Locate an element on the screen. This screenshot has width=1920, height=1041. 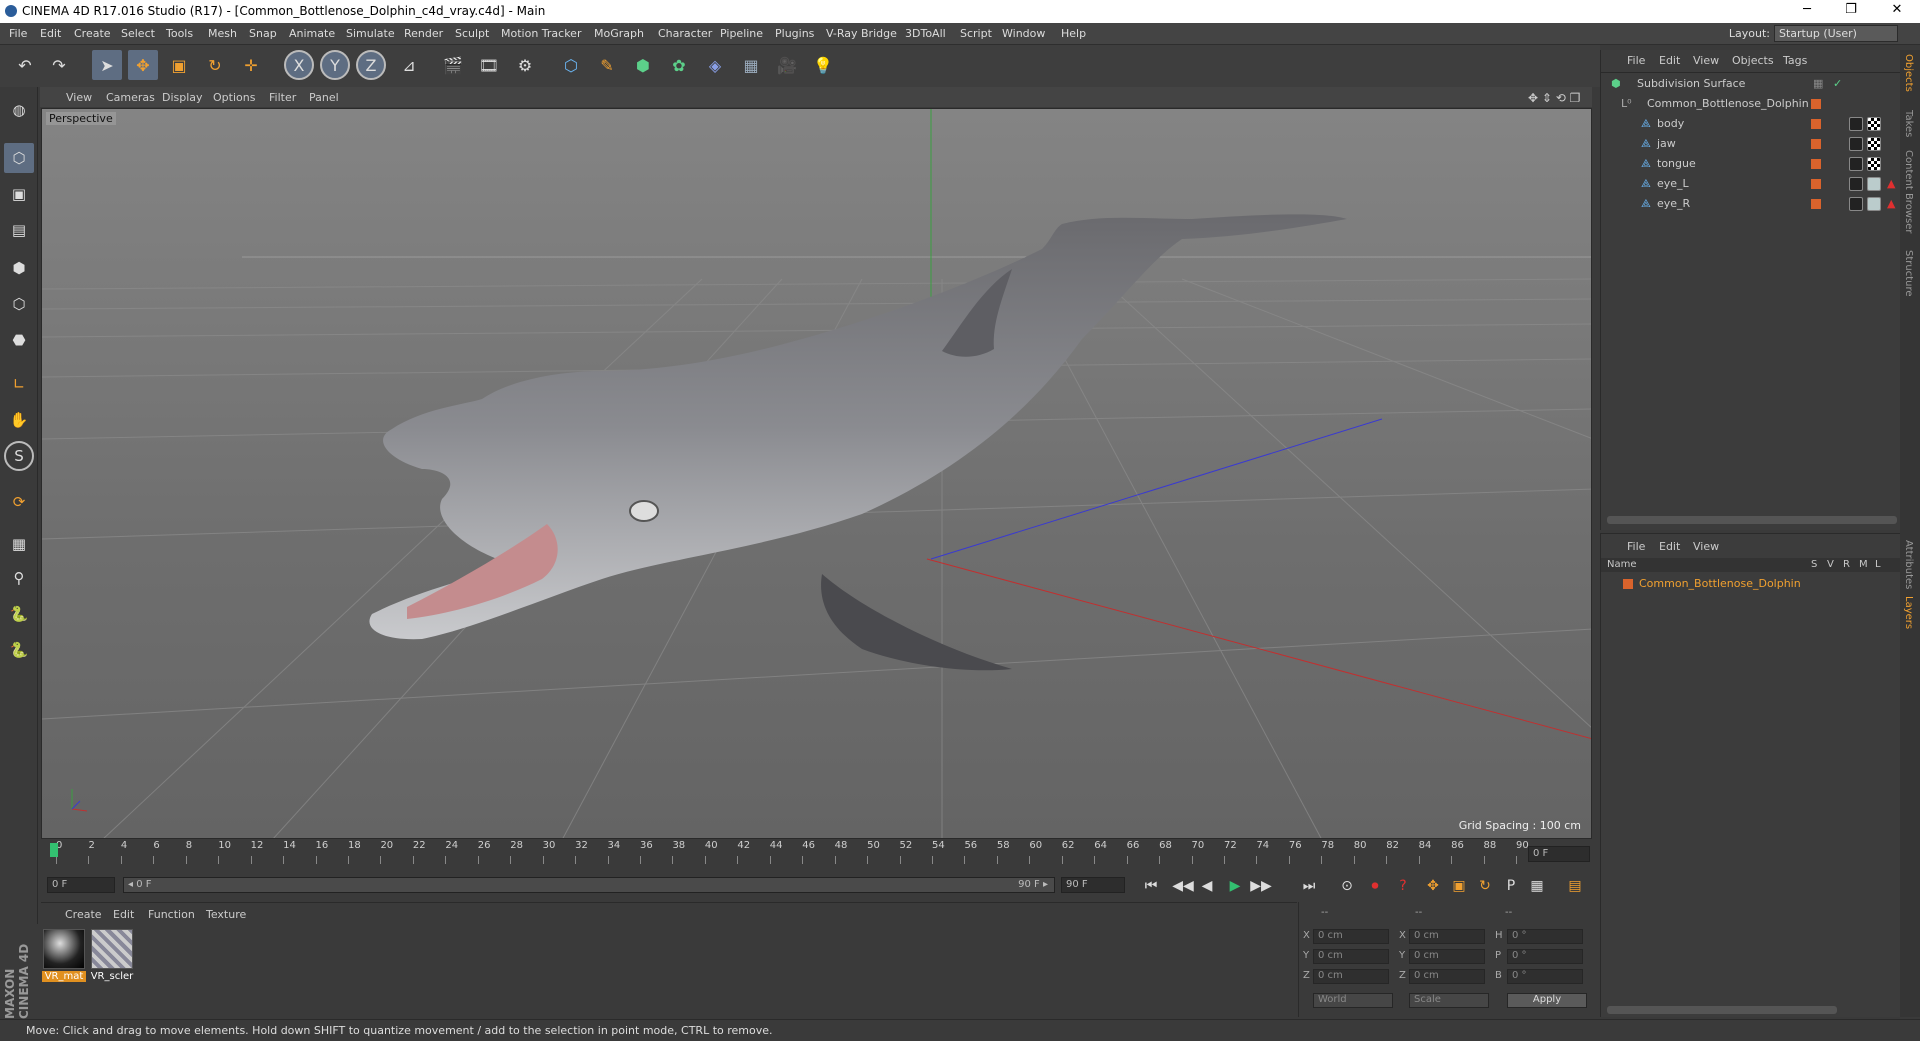
menu-render: Render is located at coordinates (423, 33).